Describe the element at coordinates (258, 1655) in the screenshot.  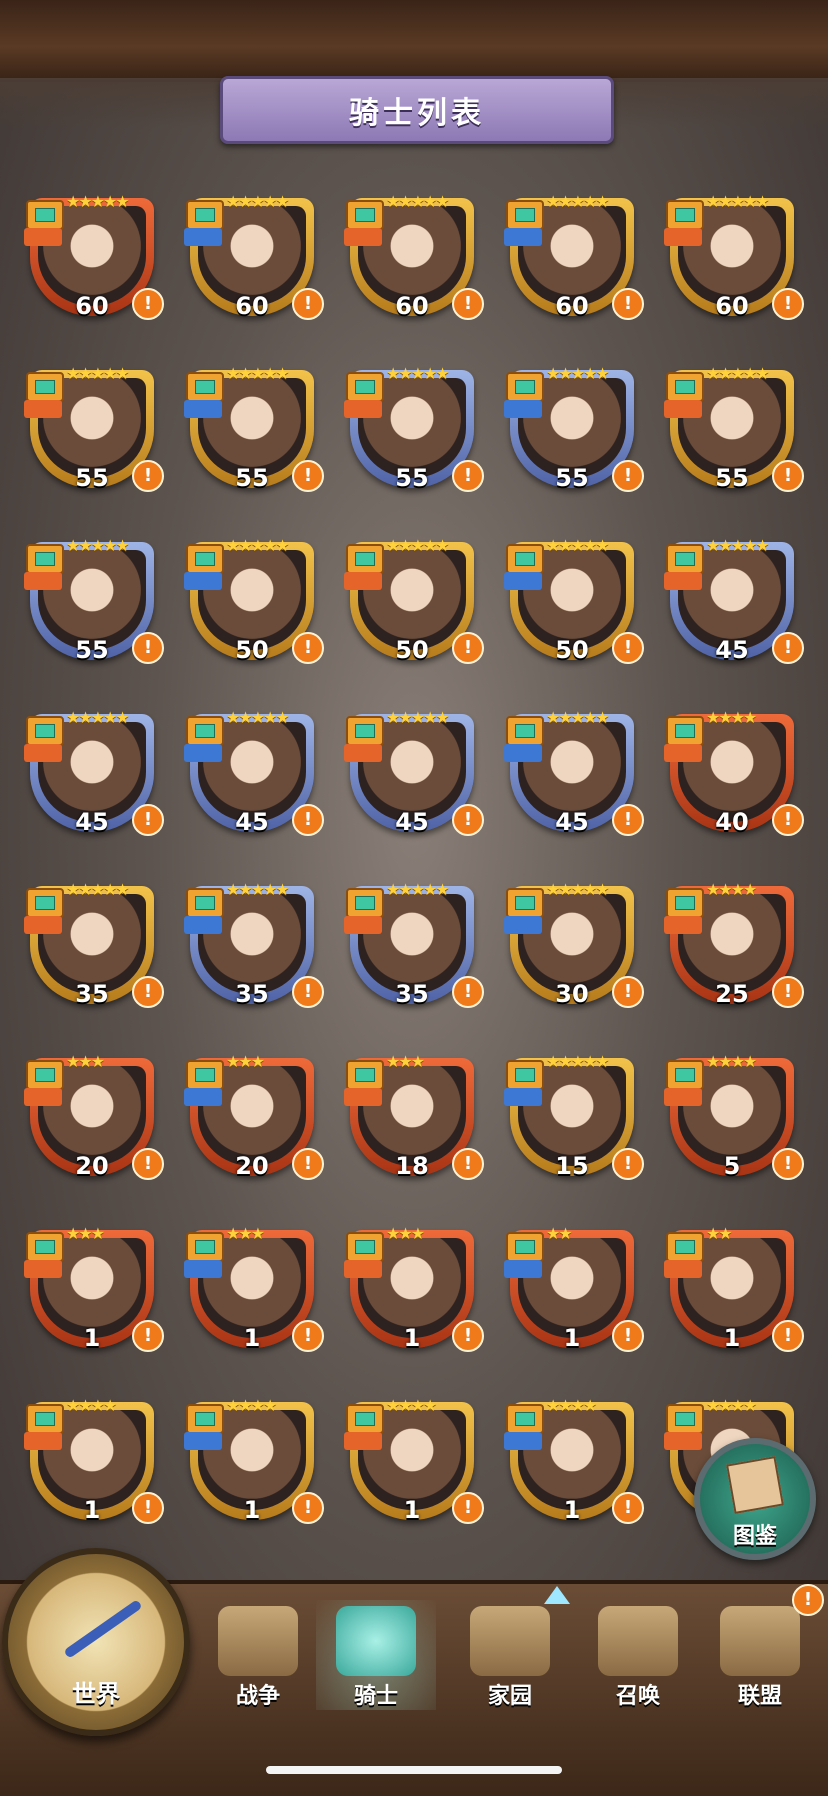
I see `tab-war: 战争` at that location.